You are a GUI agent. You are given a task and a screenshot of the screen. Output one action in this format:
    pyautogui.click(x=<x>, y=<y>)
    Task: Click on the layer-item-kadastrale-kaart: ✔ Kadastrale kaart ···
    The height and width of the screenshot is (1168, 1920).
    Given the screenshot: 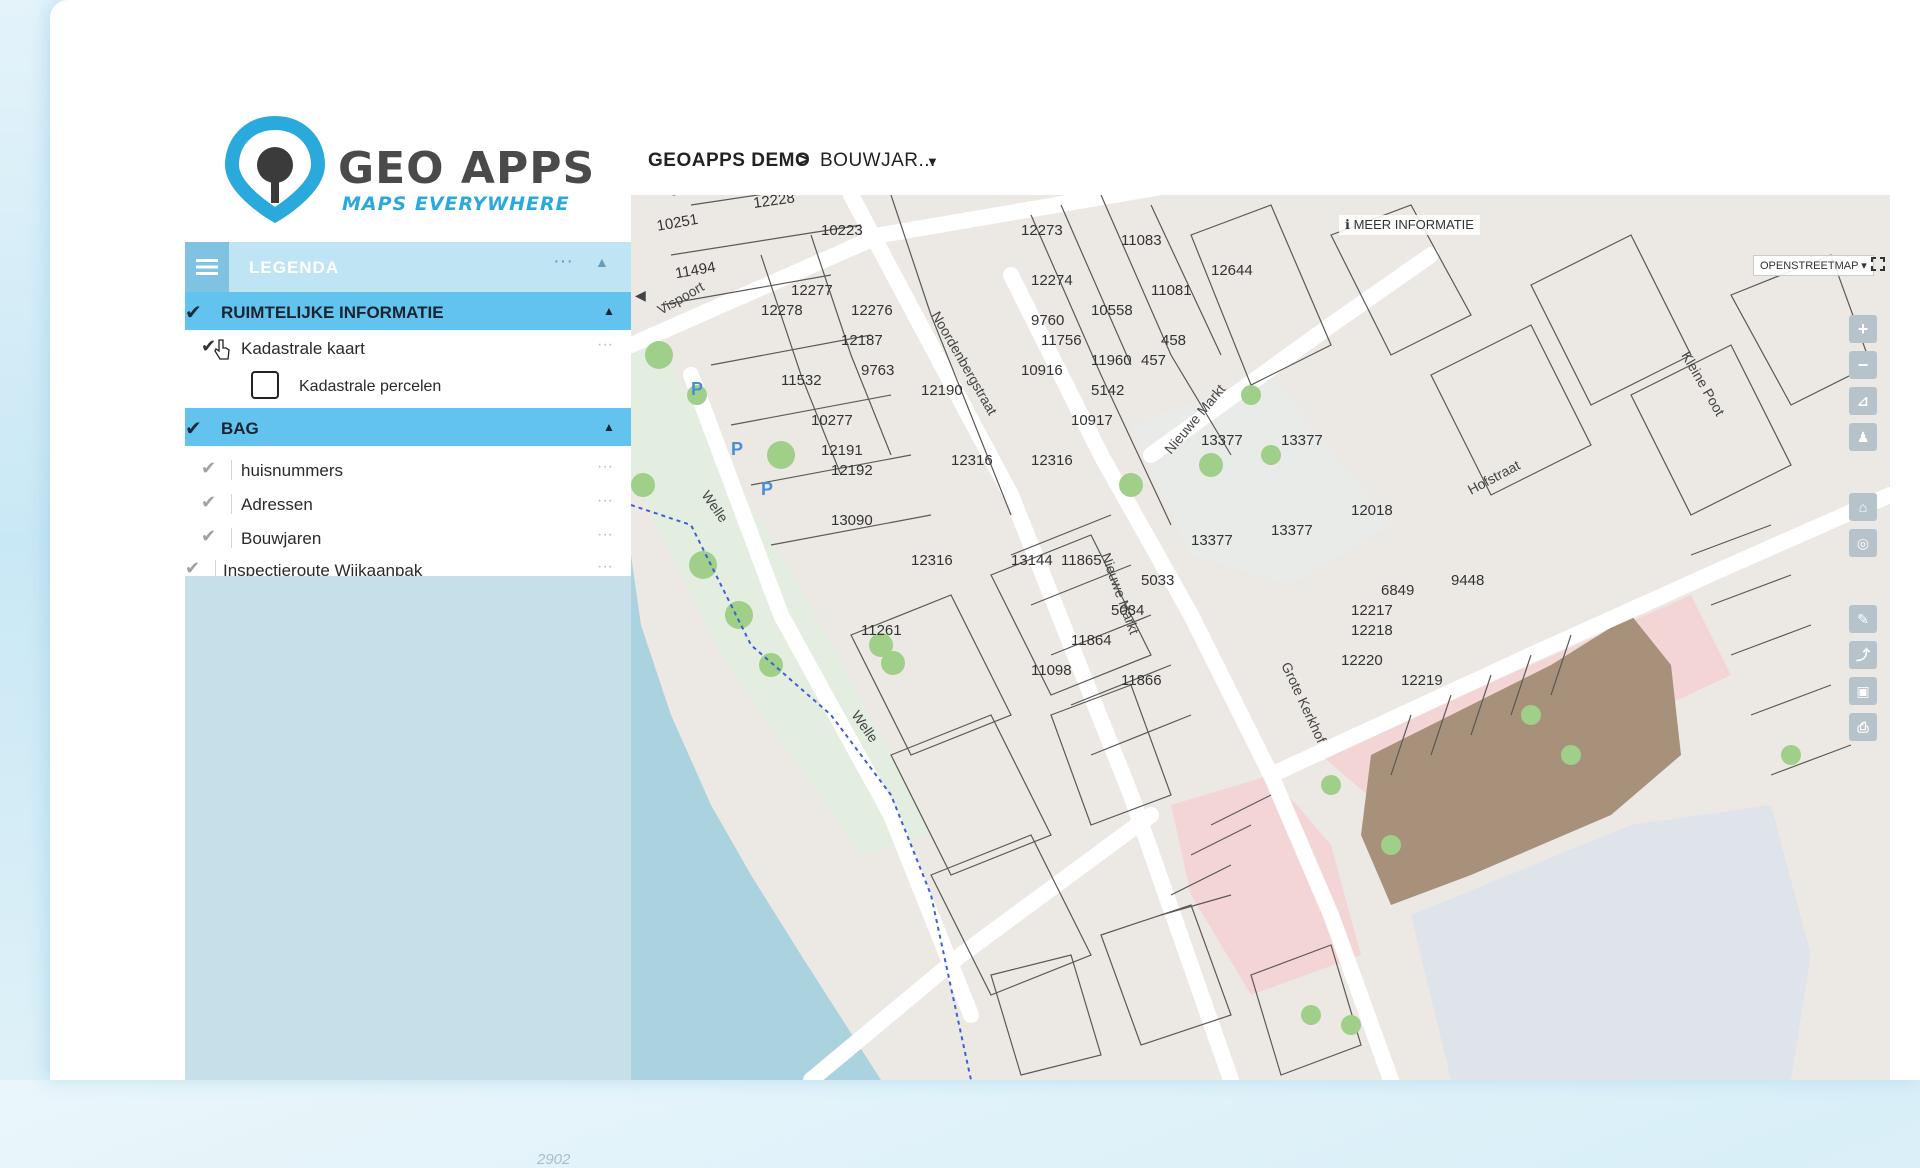 What is the action you would take?
    pyautogui.click(x=408, y=348)
    